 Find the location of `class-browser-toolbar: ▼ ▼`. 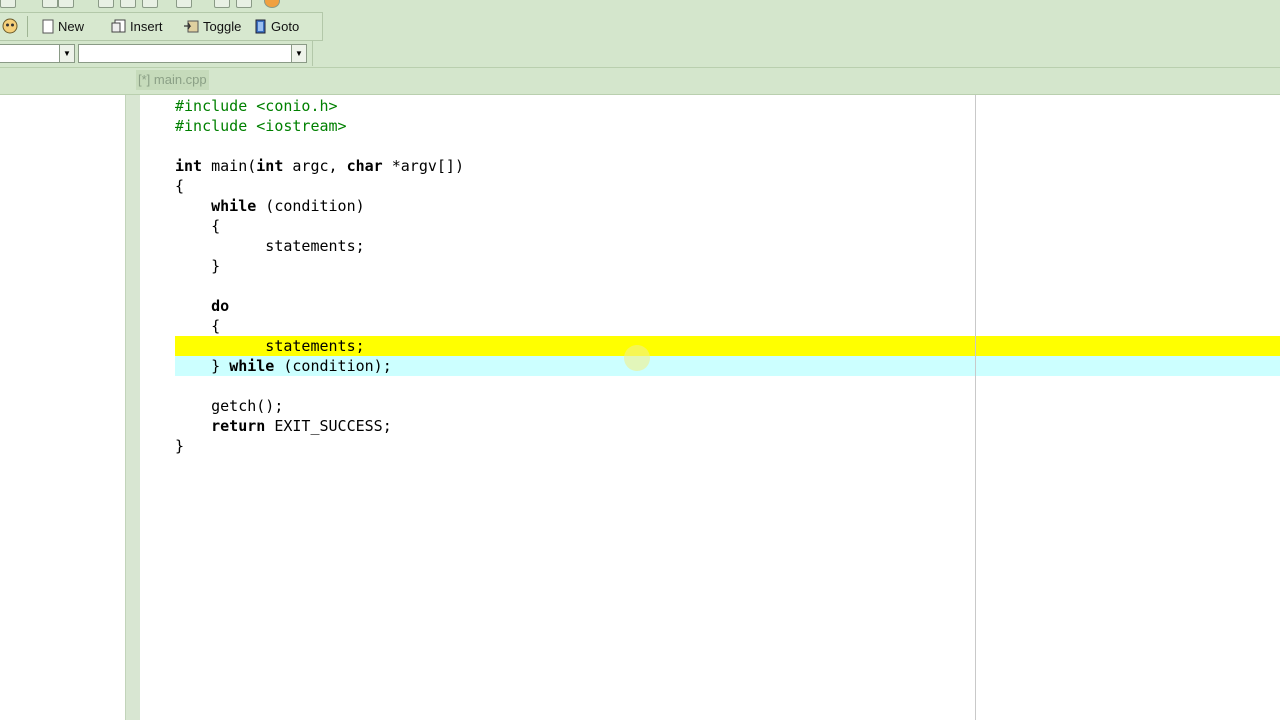

class-browser-toolbar: ▼ ▼ is located at coordinates (156, 53).